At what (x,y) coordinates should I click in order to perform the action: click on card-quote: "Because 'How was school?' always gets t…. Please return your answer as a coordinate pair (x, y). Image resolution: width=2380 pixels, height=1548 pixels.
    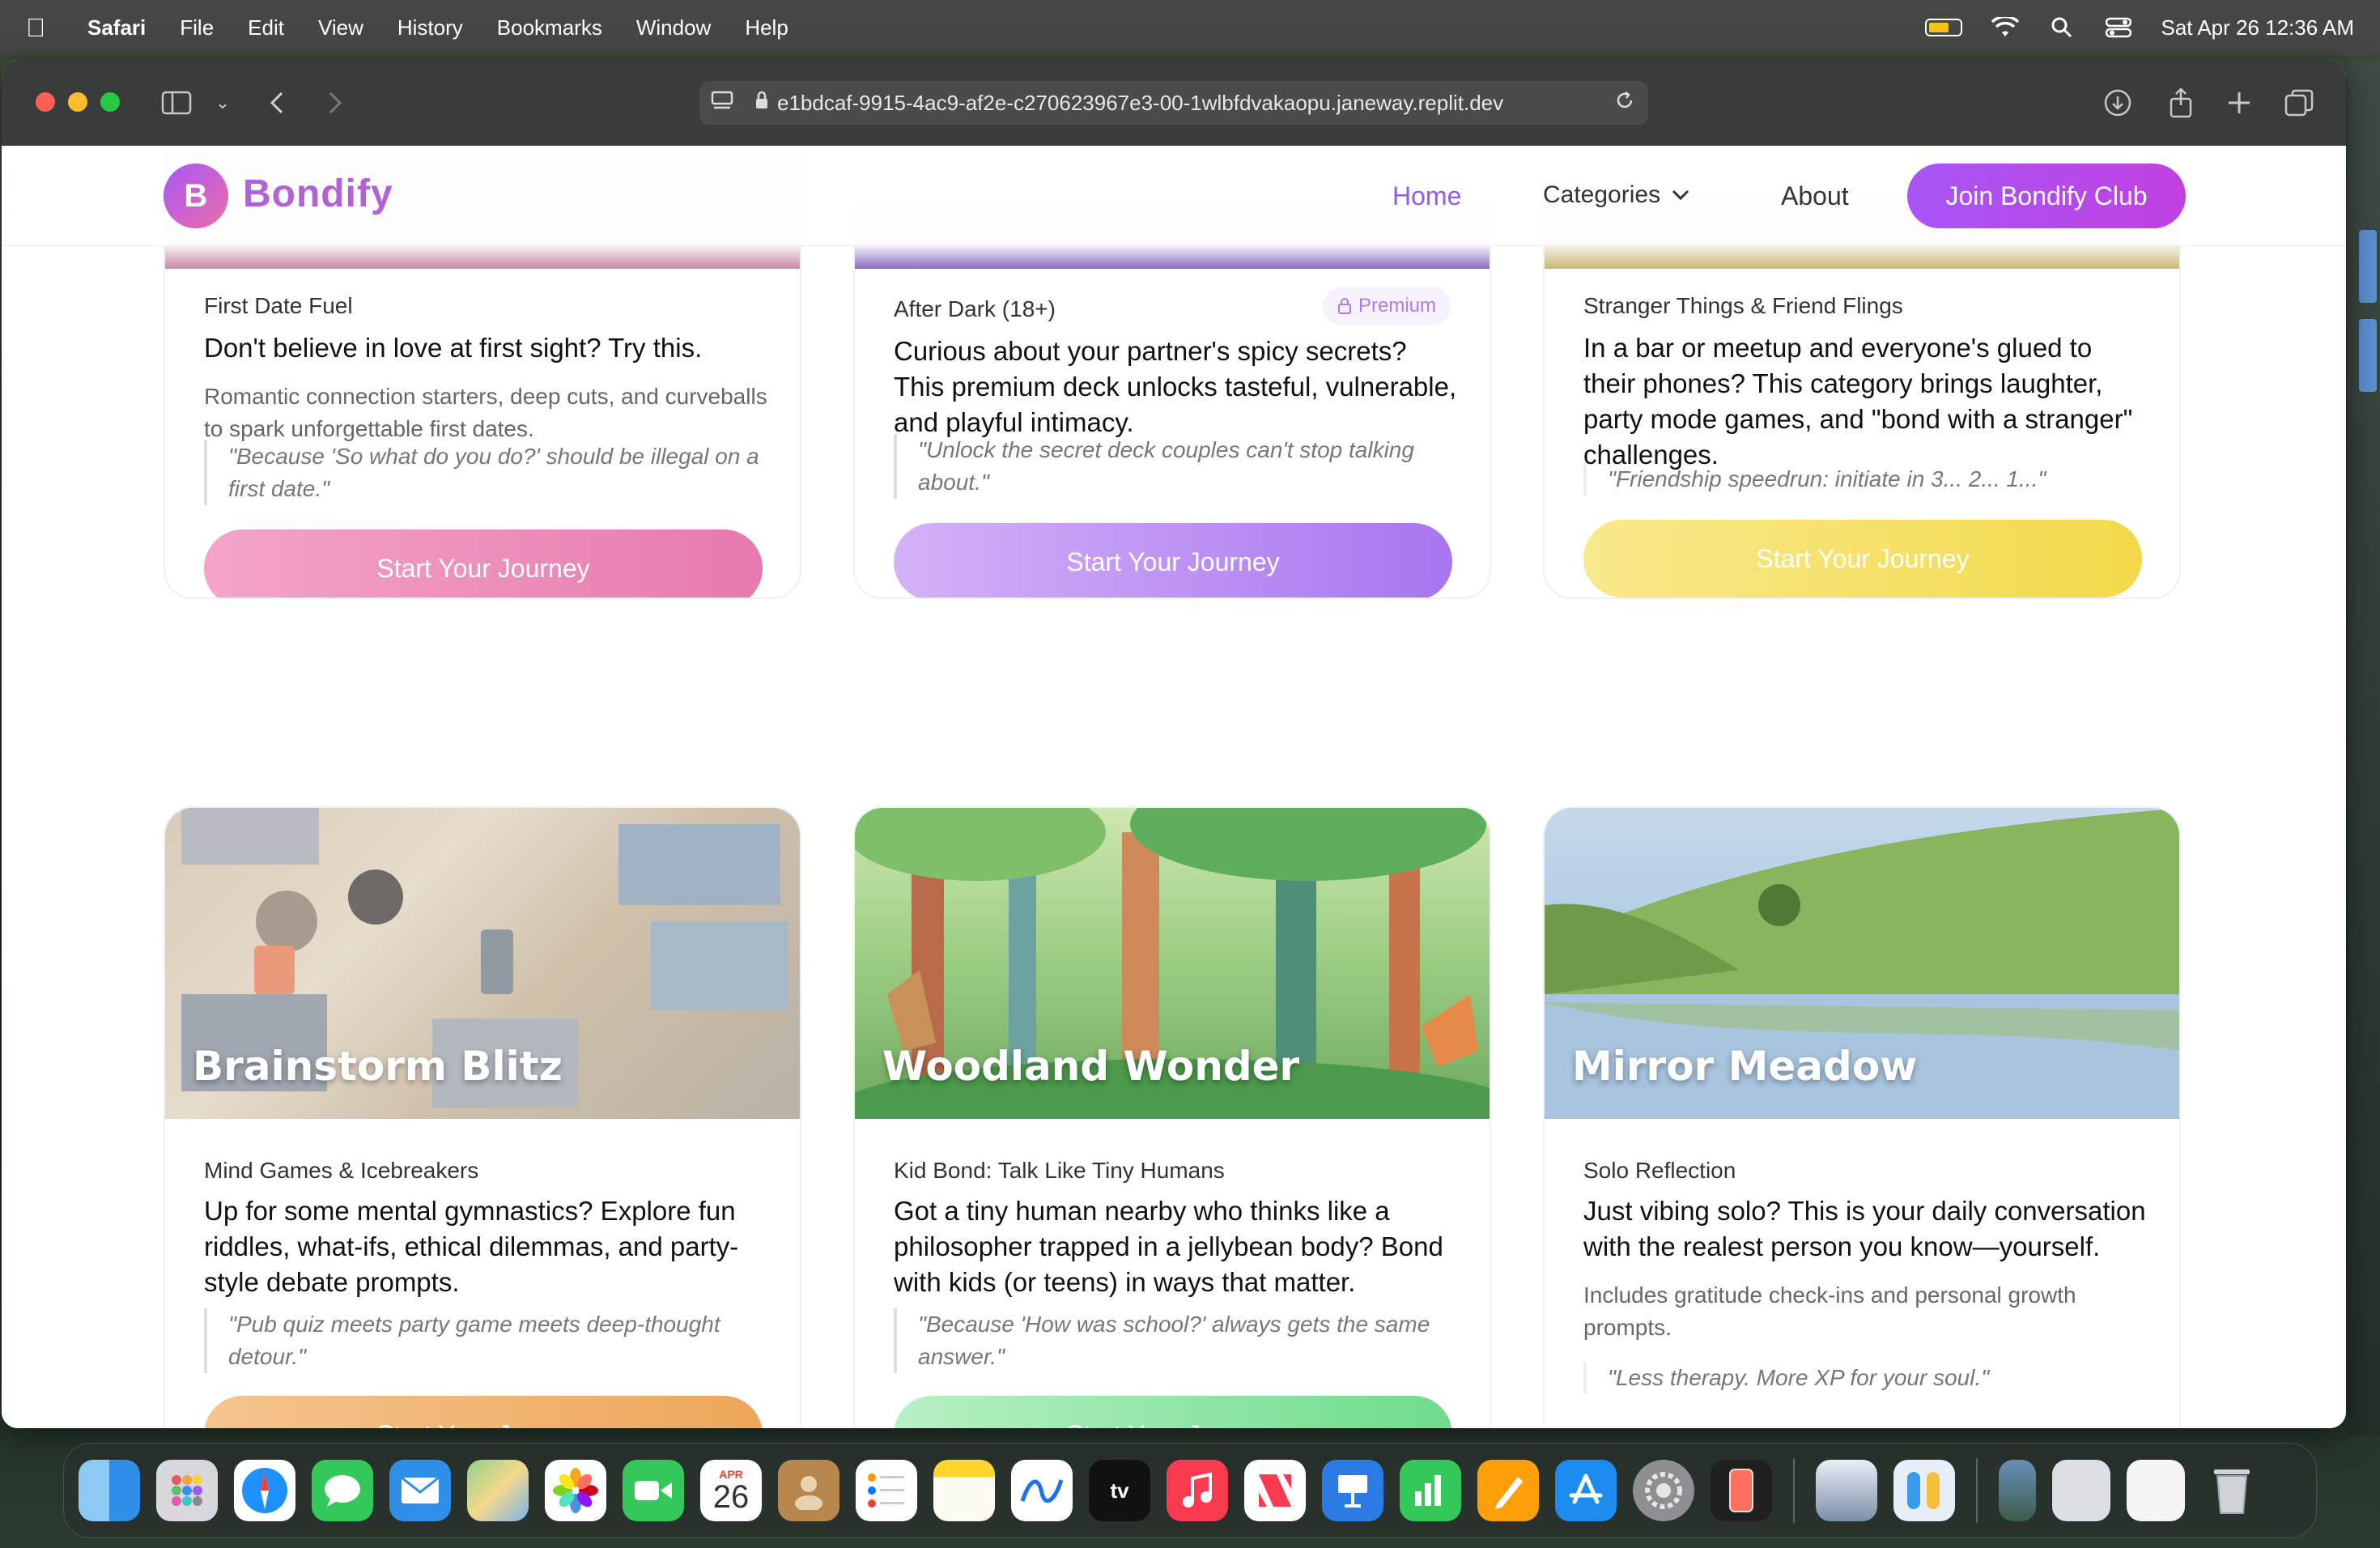
    Looking at the image, I should click on (1177, 1340).